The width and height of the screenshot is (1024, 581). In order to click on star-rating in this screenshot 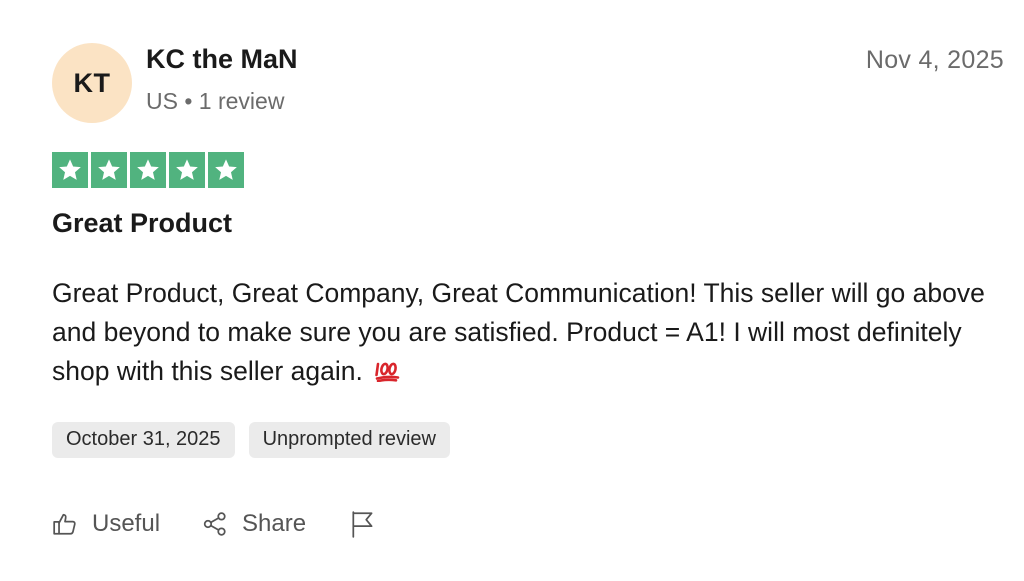, I will do `click(148, 170)`.